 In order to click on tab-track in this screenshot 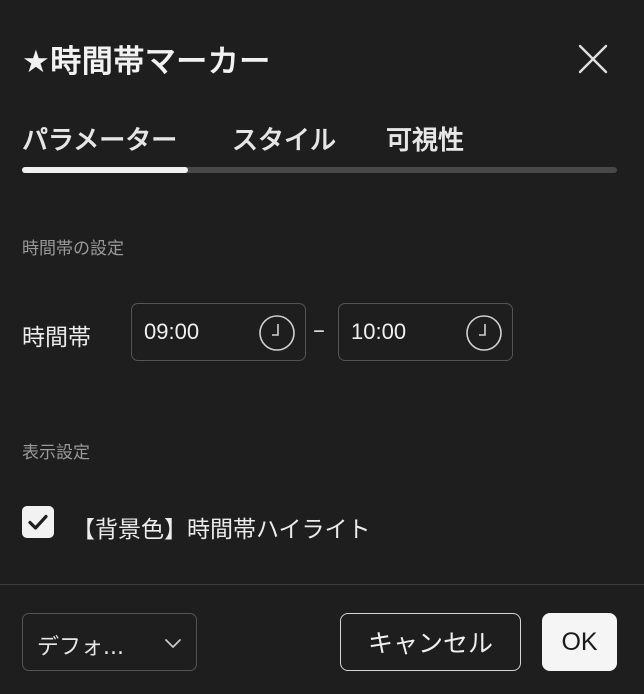, I will do `click(319, 170)`.